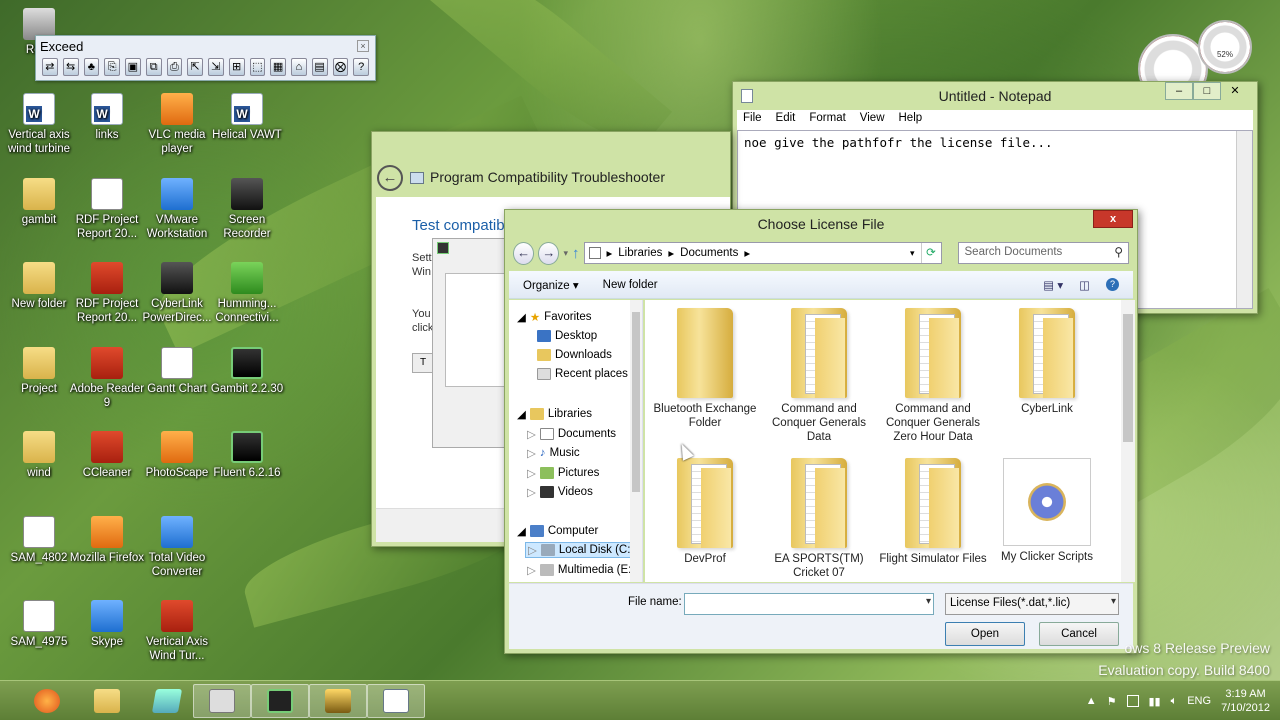  I want to click on exceed-tool-button: ⎘, so click(112, 67).